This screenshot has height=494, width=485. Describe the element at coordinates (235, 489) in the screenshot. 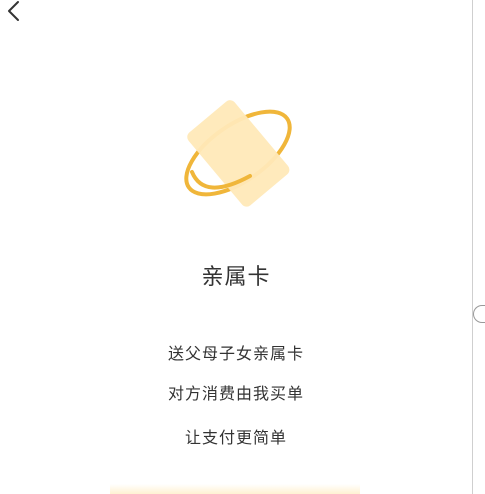

I see `action-button-edge` at that location.